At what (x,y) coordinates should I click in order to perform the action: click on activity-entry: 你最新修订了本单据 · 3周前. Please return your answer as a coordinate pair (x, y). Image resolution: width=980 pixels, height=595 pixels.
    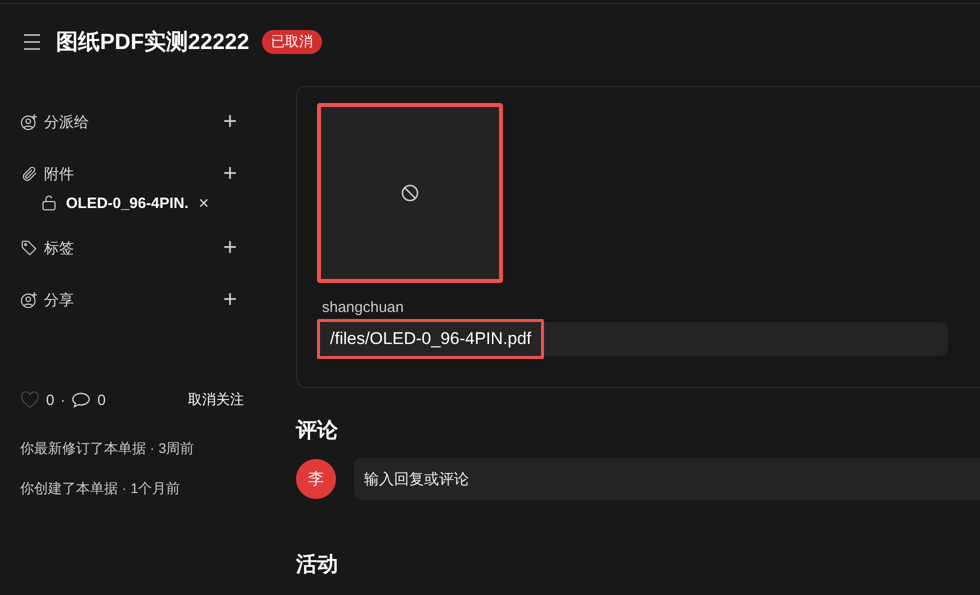
    Looking at the image, I should click on (108, 449).